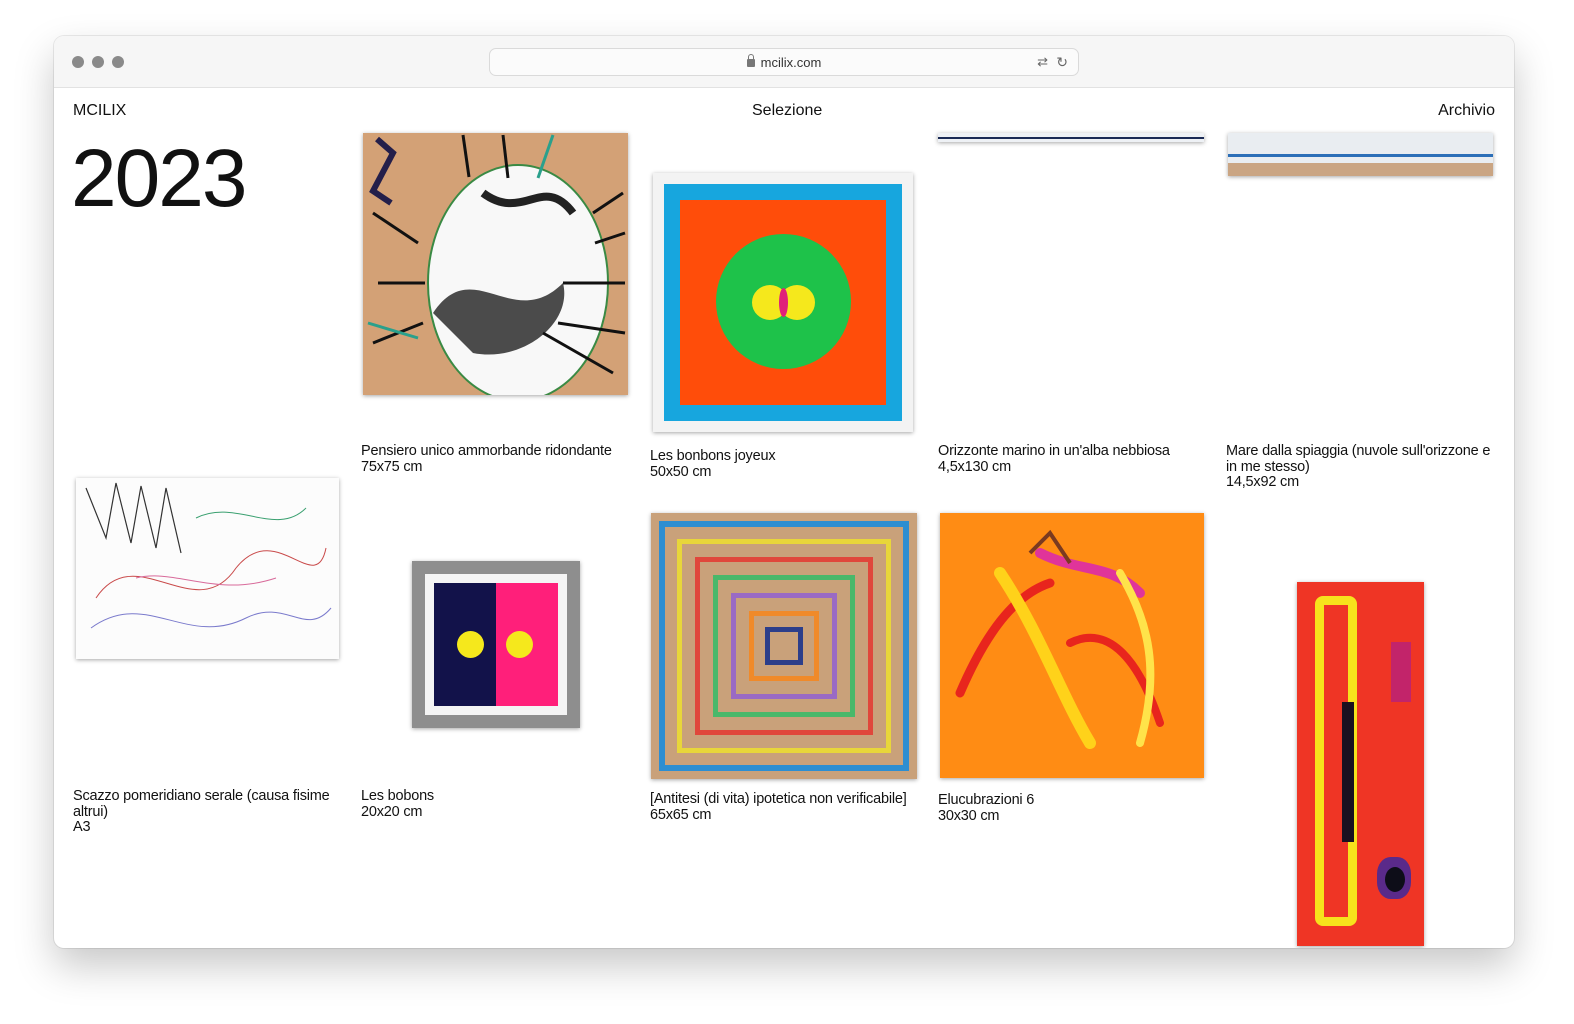 This screenshot has width=1574, height=1024. Describe the element at coordinates (1054, 451) in the screenshot. I see `artwork-title: Orizzonte marino in un'alba nebbiosa` at that location.